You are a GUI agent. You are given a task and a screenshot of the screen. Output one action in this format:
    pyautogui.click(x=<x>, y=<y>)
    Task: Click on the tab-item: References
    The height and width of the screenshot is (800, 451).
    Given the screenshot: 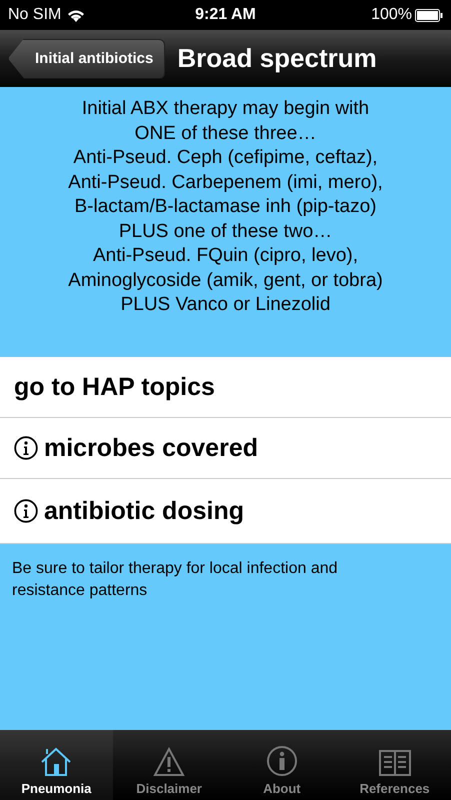 What is the action you would take?
    pyautogui.click(x=394, y=765)
    